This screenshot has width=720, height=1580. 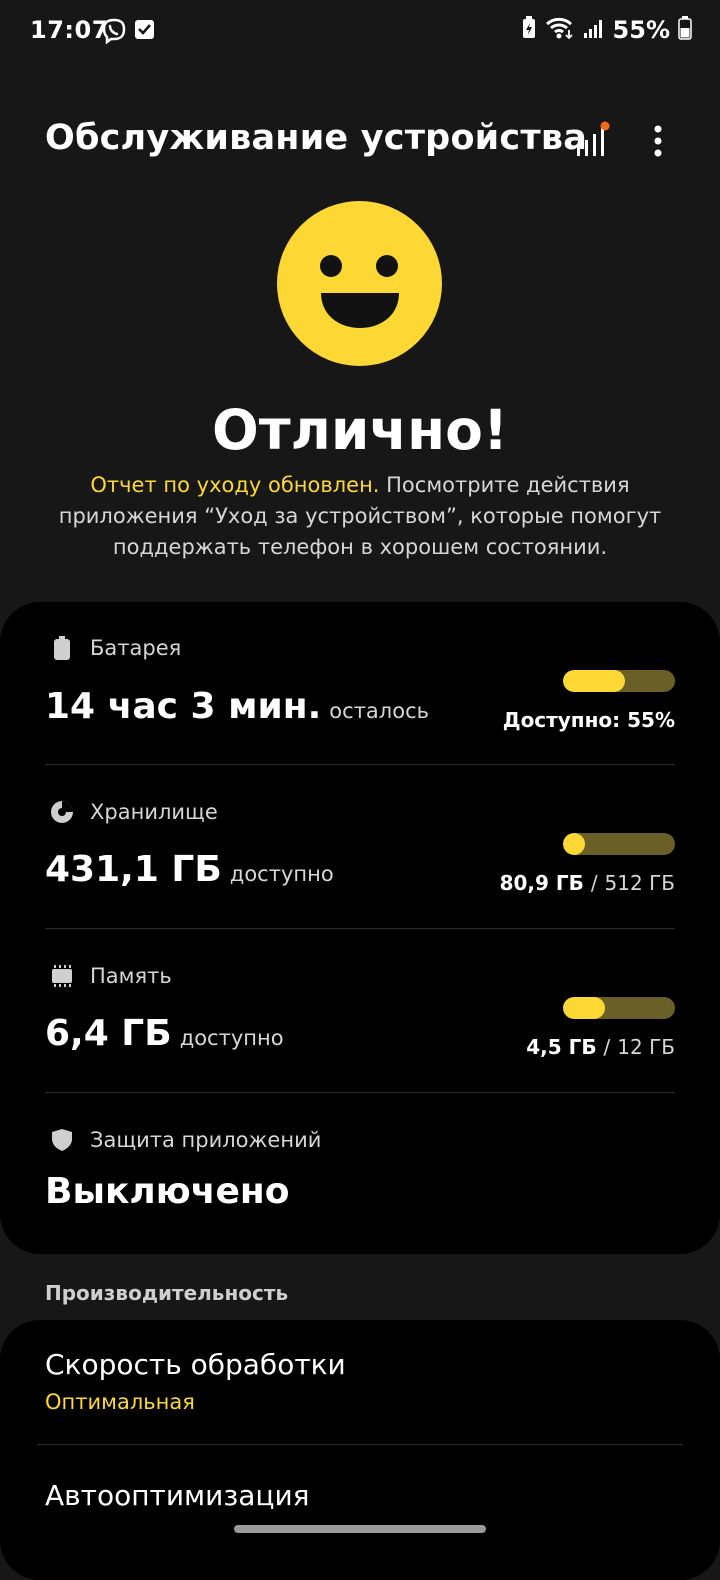 I want to click on storage-available-amount: 431,1 ГБ, so click(x=133, y=869).